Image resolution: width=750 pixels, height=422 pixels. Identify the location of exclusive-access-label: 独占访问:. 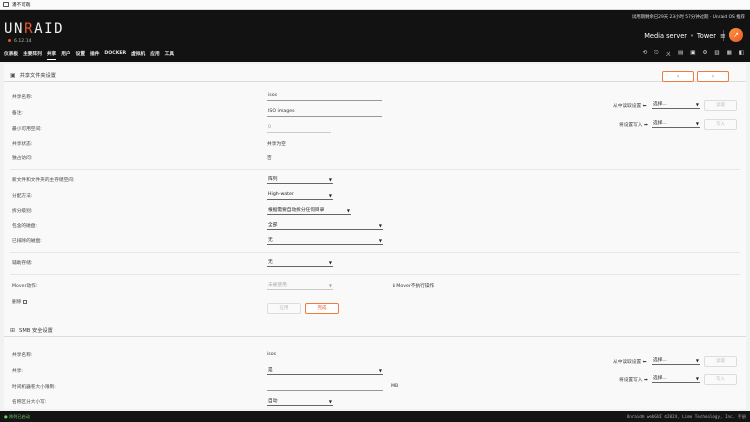
(22, 158).